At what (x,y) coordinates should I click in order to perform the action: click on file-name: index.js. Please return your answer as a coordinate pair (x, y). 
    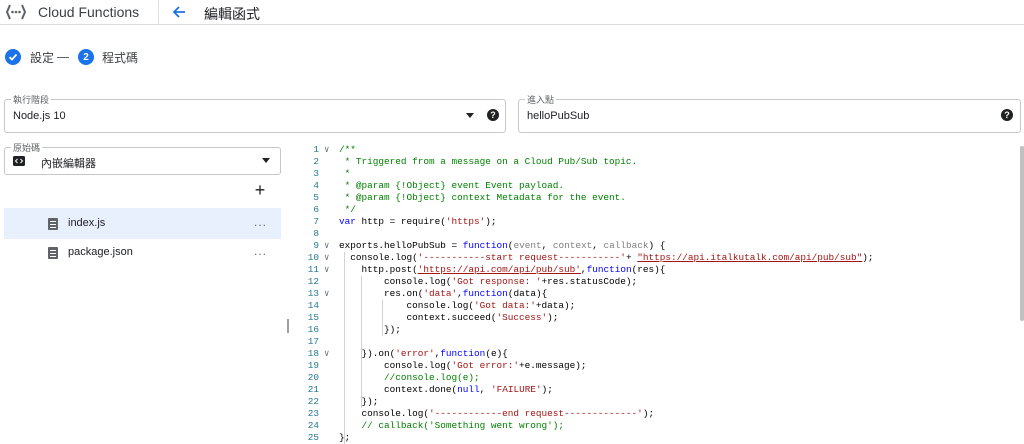
    Looking at the image, I should click on (87, 223).